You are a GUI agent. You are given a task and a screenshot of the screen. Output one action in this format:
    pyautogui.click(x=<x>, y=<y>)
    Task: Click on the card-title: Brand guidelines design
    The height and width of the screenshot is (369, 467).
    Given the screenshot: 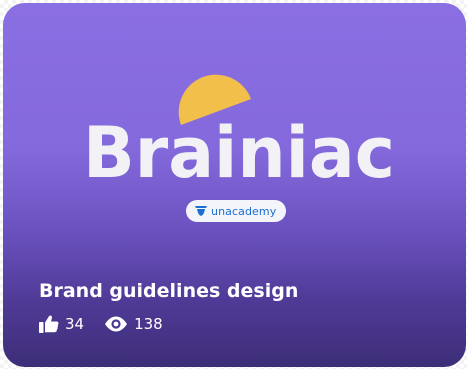 What is the action you would take?
    pyautogui.click(x=168, y=291)
    